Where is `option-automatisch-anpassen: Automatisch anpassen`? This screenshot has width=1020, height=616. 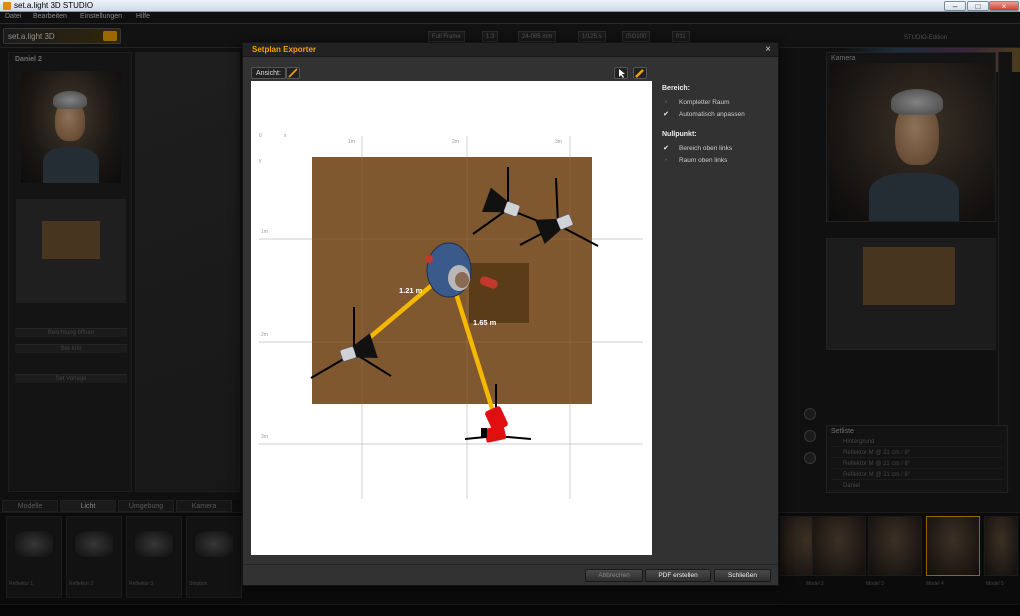 option-automatisch-anpassen: Automatisch anpassen is located at coordinates (712, 114).